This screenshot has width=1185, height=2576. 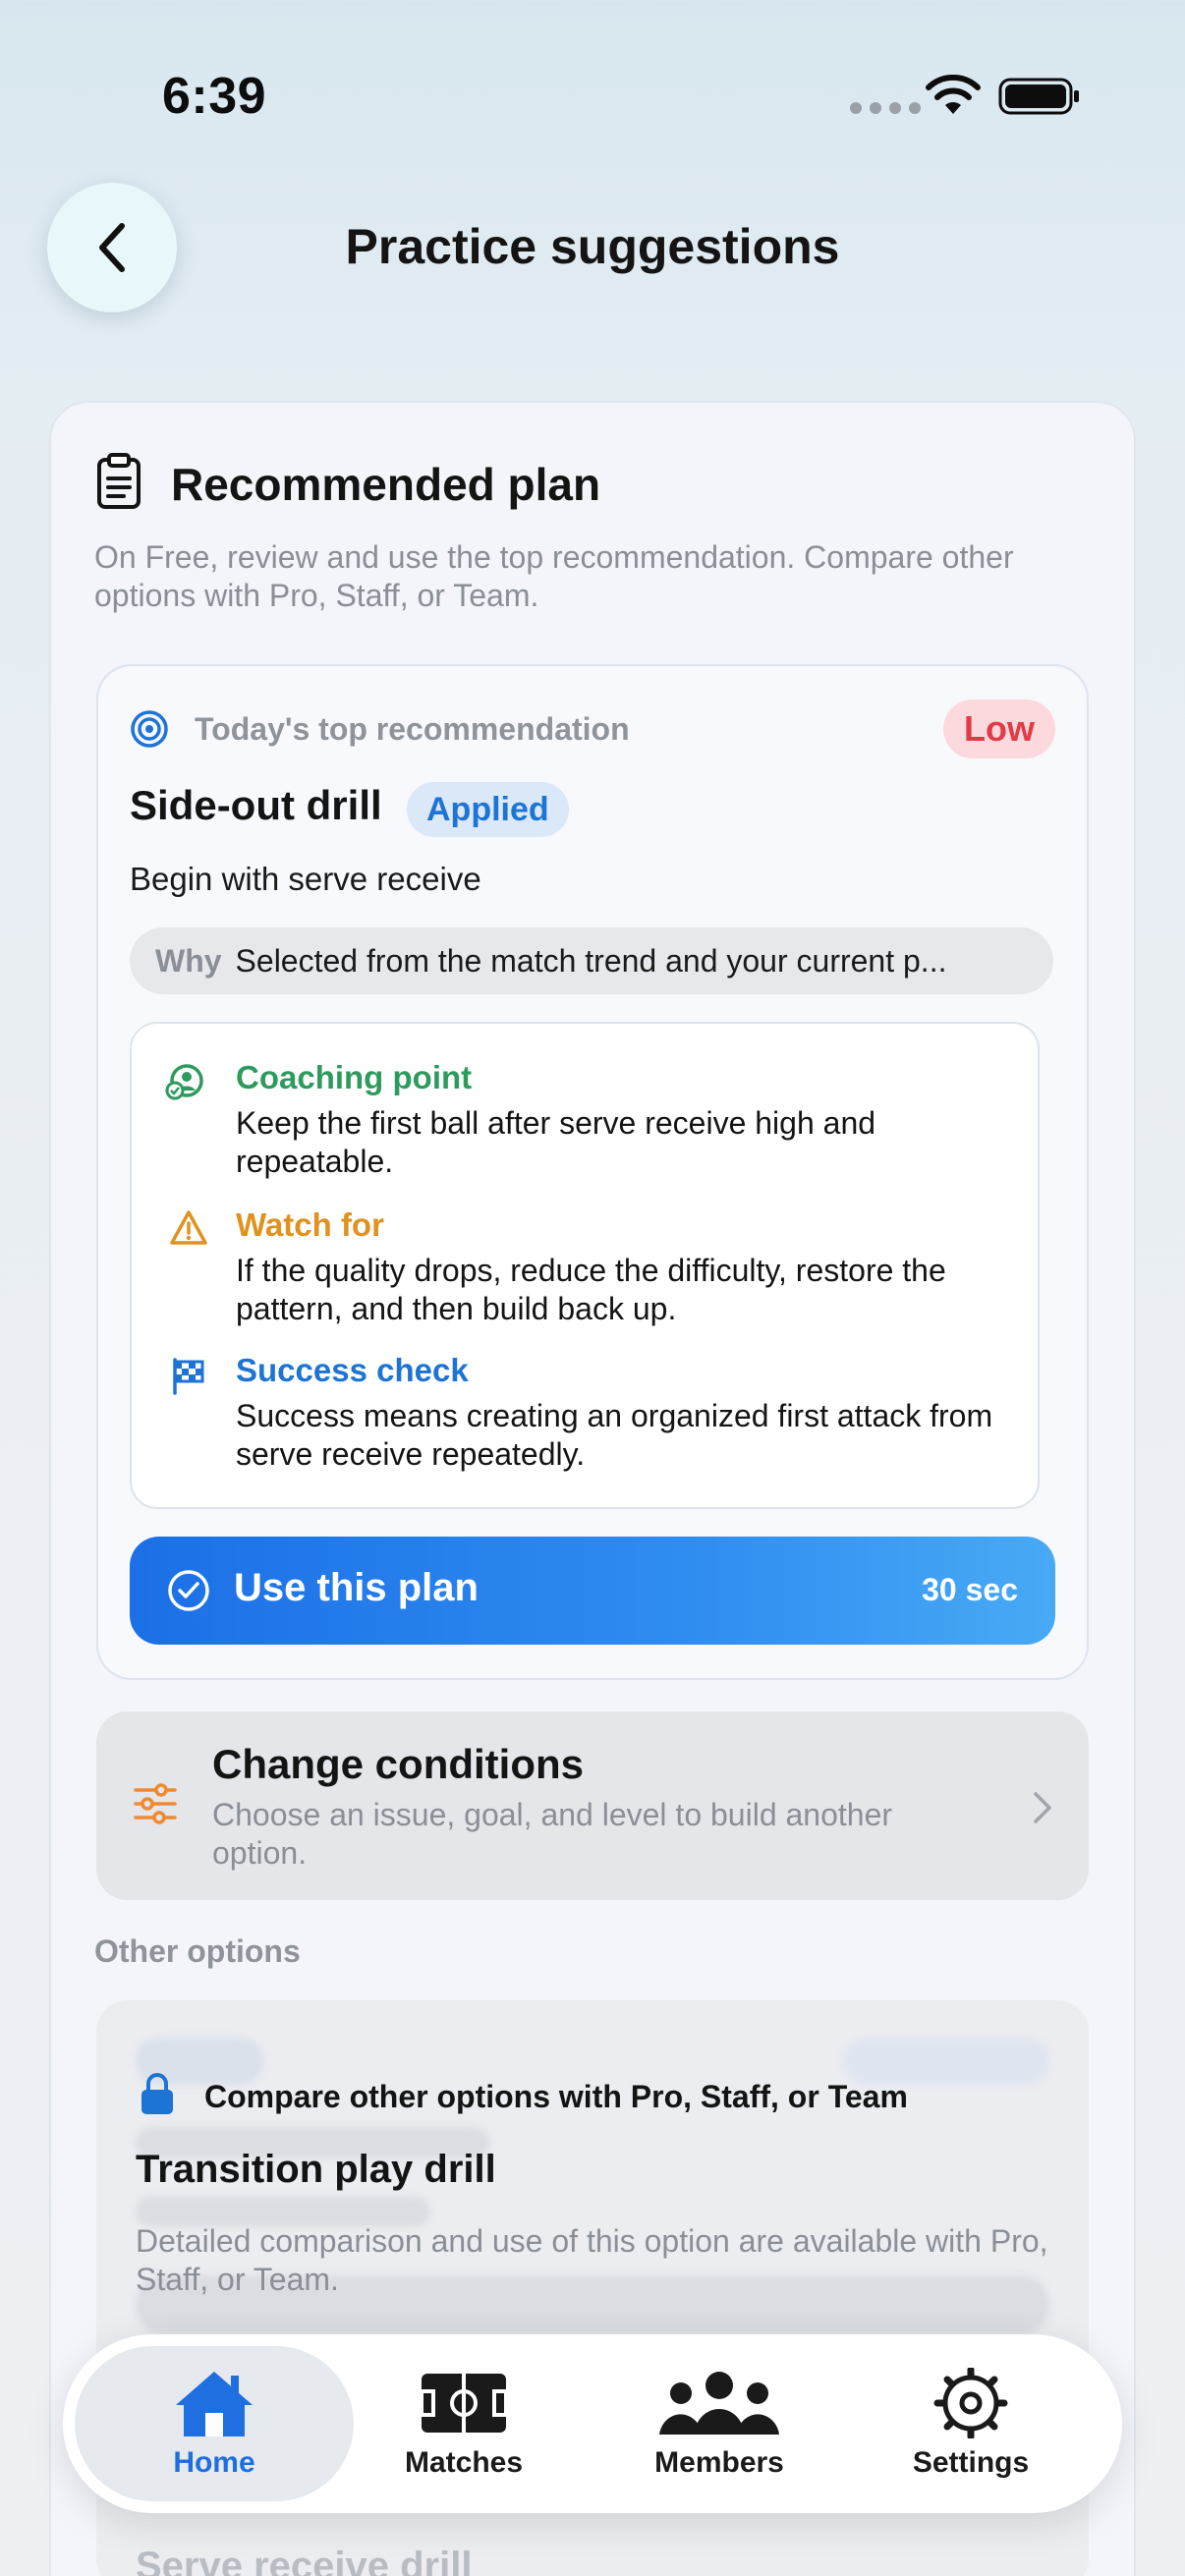 I want to click on tab-settings: Settings, so click(x=971, y=2423).